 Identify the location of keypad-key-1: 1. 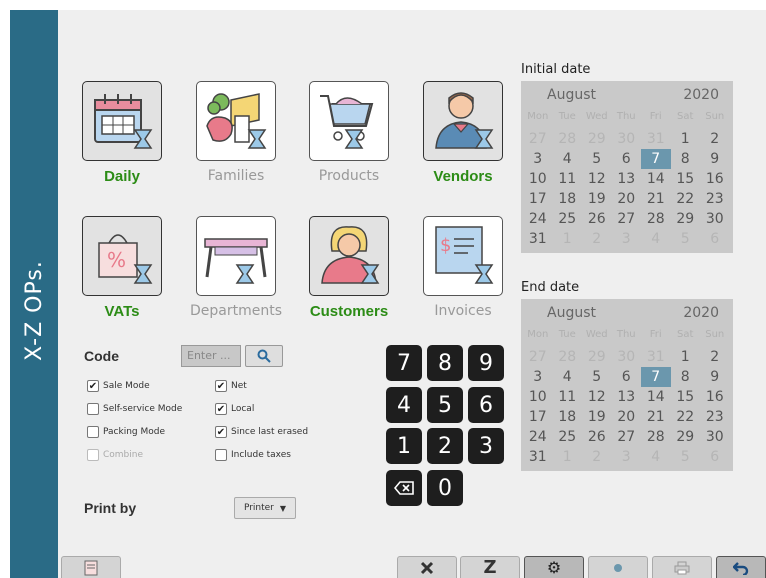
(404, 446).